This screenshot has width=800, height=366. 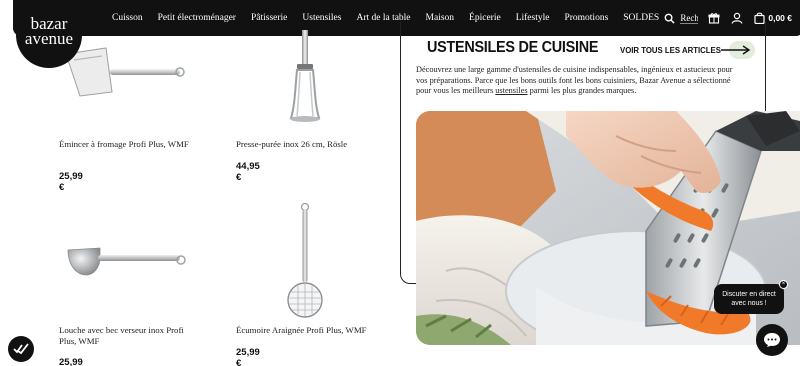 I want to click on category-title: USTENSILES DE CUISINE, so click(x=513, y=47).